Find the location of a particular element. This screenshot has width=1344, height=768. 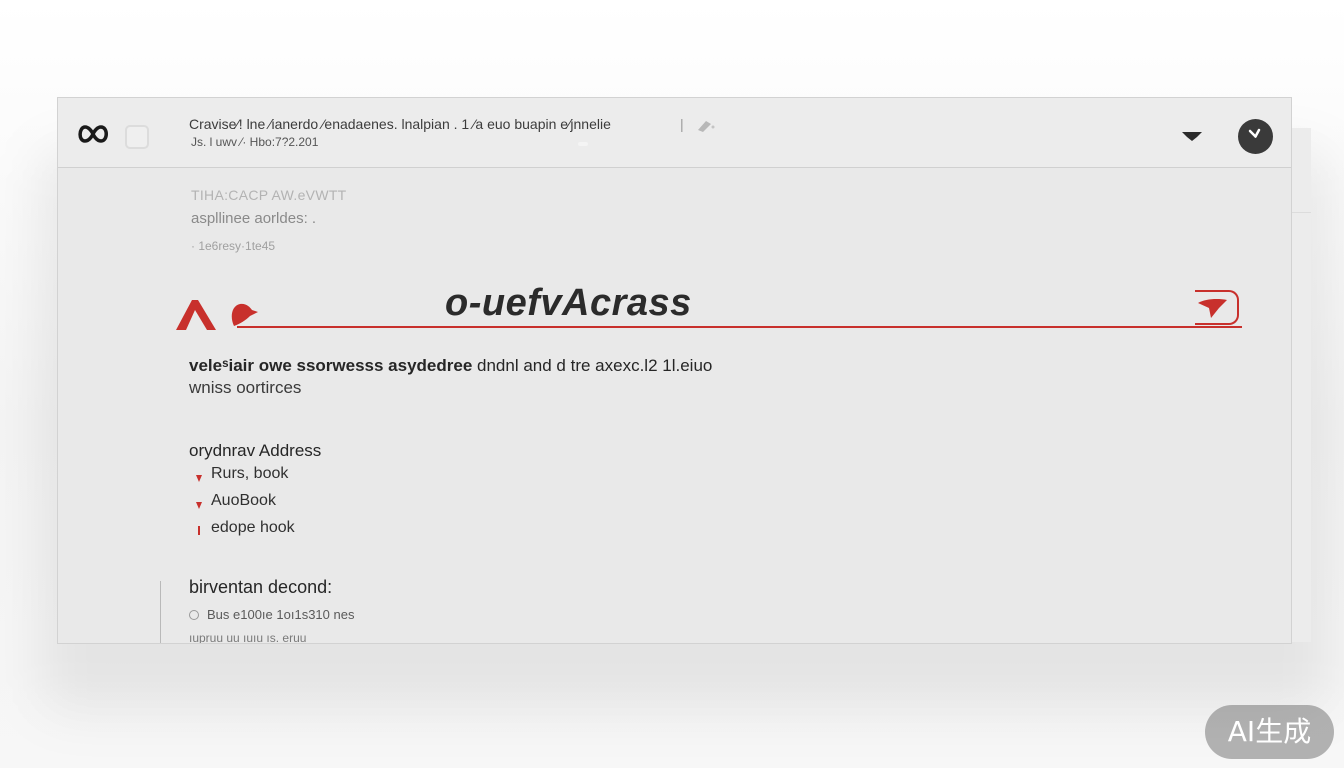

chevron-down-icon is located at coordinates (1192, 138).